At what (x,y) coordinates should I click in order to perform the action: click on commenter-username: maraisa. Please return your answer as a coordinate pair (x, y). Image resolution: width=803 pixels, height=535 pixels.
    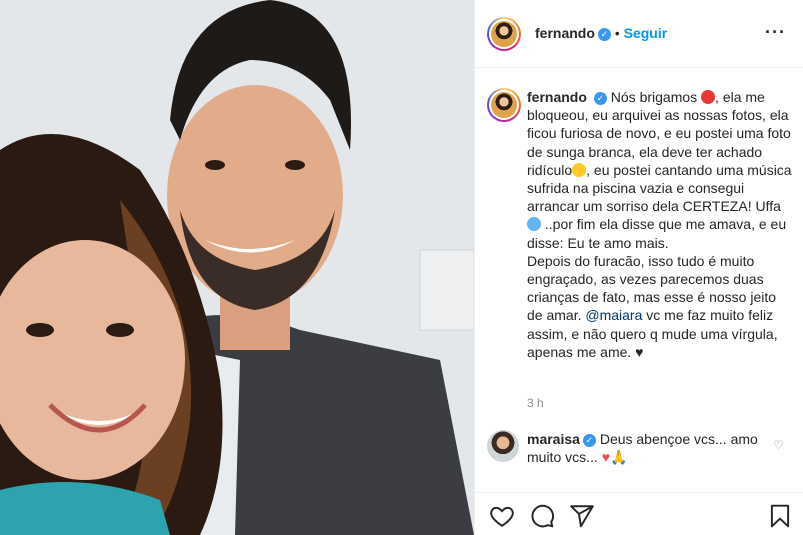
    Looking at the image, I should click on (553, 439).